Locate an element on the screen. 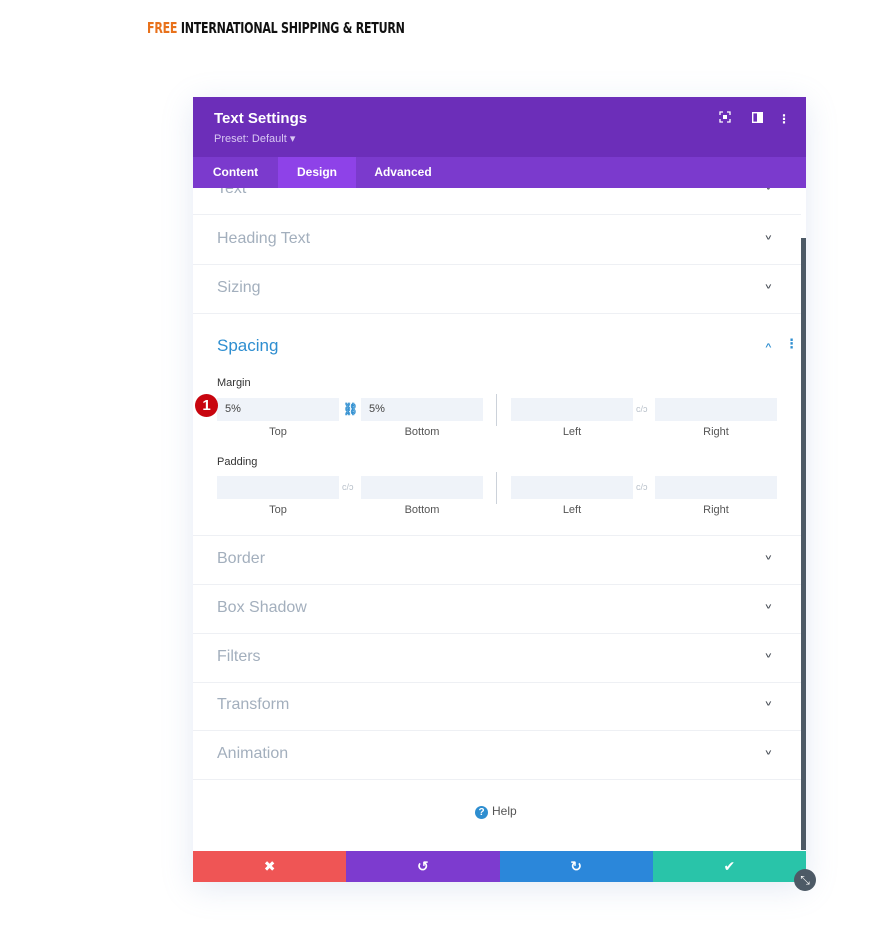  section-filters: Filters ∨ is located at coordinates (497, 658).